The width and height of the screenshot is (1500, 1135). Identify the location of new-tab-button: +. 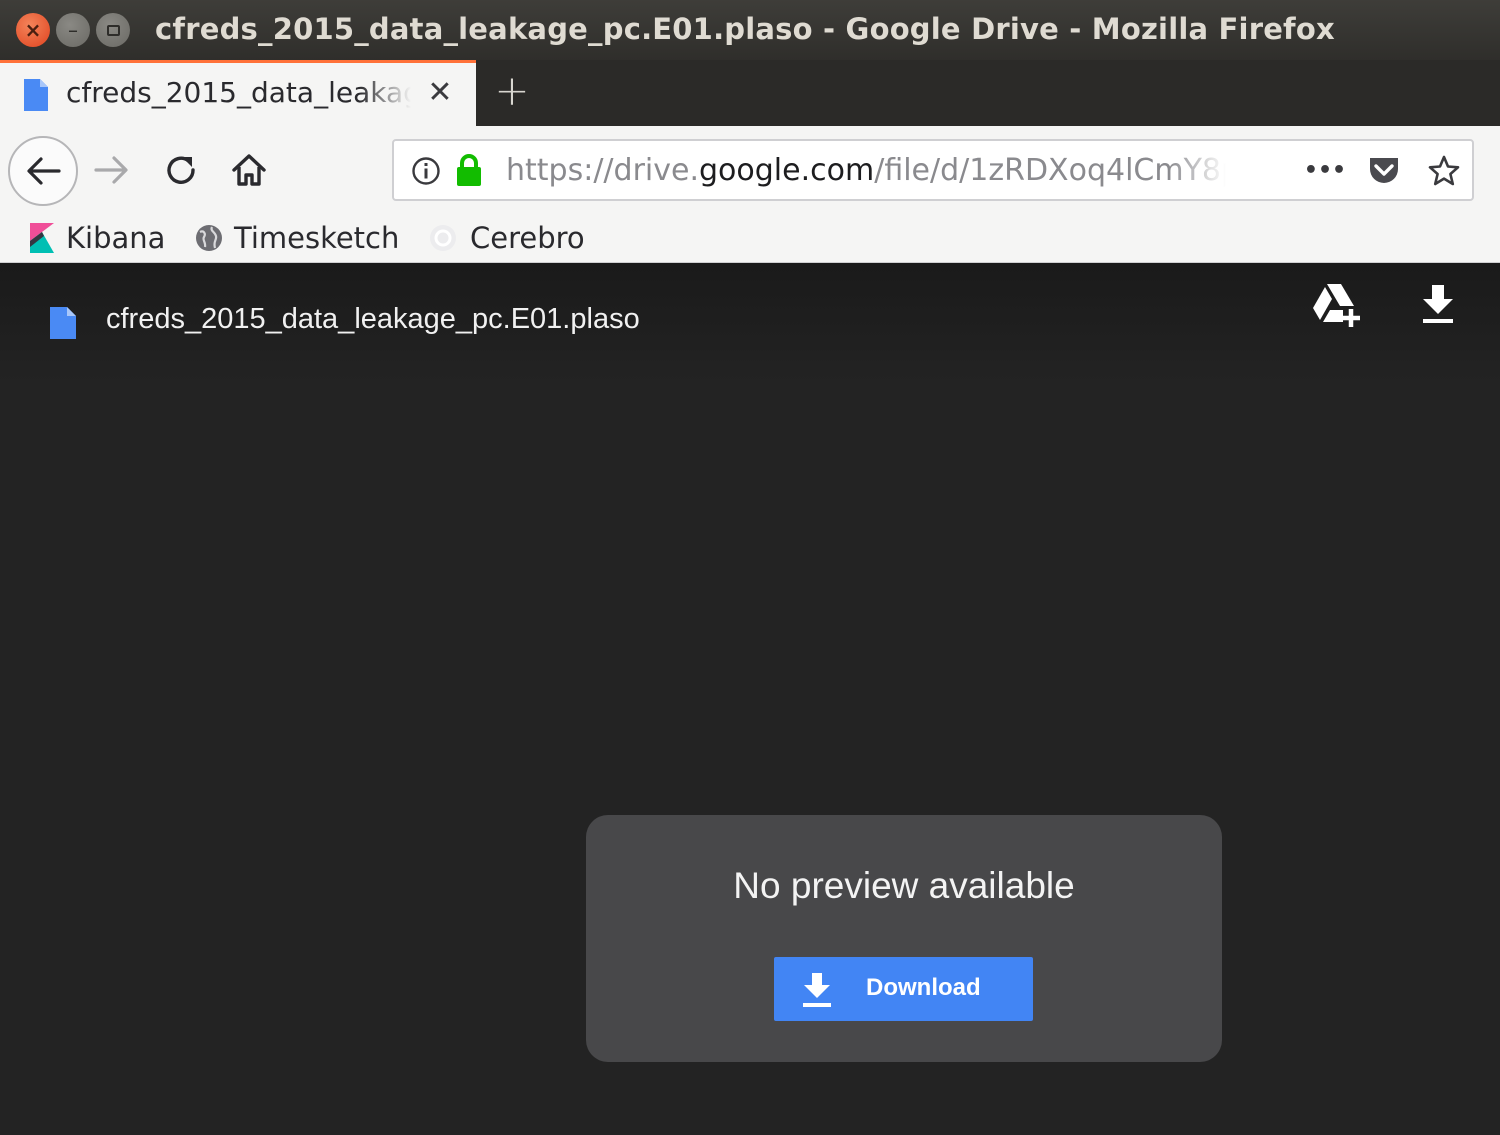
(512, 91).